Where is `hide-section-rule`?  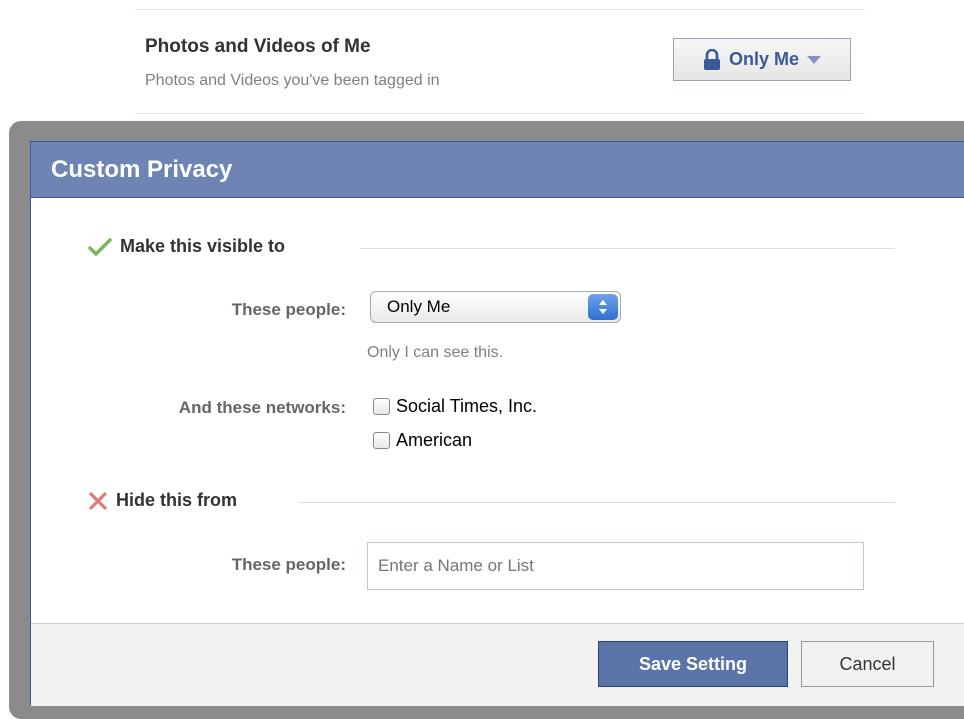
hide-section-rule is located at coordinates (596, 502).